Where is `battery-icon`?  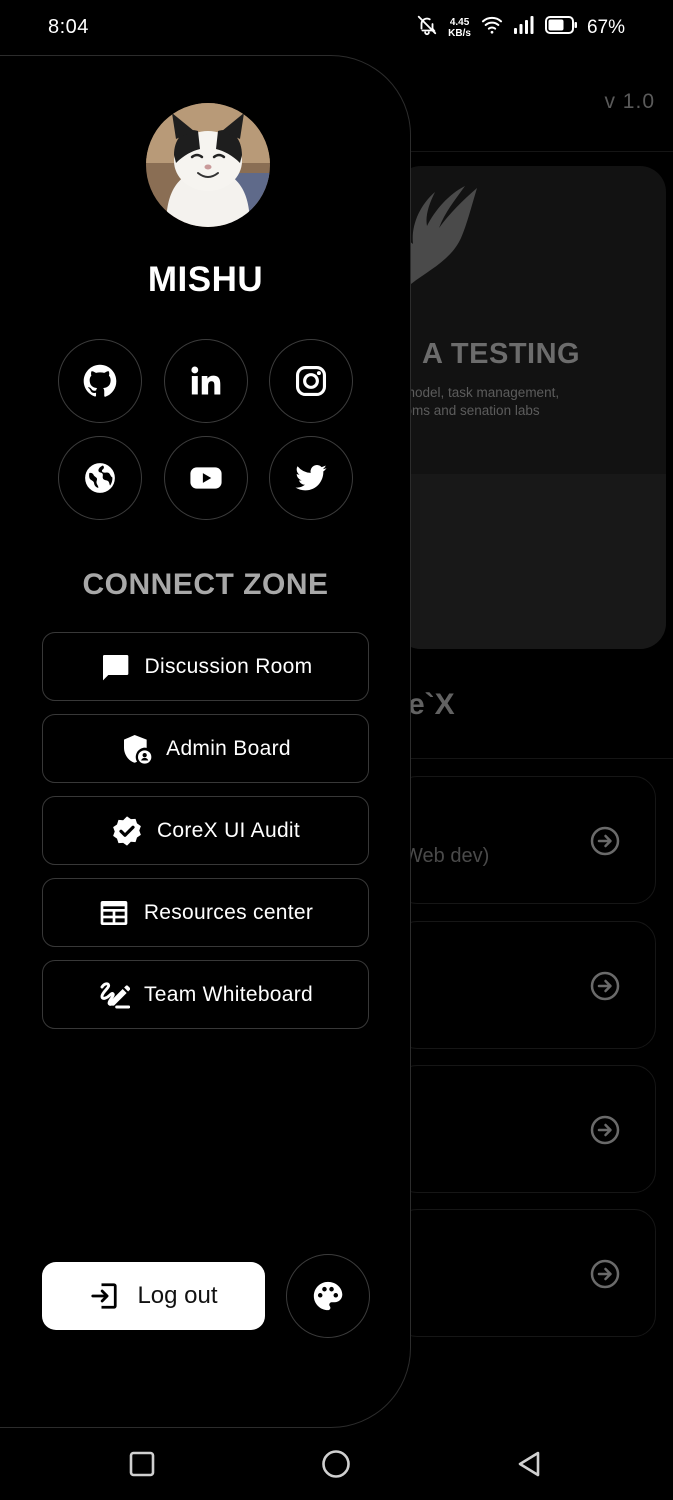
battery-icon is located at coordinates (560, 27).